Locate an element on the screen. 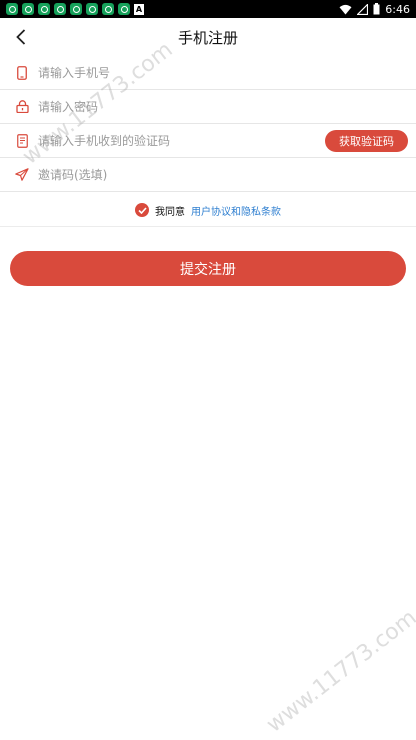 This screenshot has height=740, width=416. watermark: www.11773.com is located at coordinates (339, 671).